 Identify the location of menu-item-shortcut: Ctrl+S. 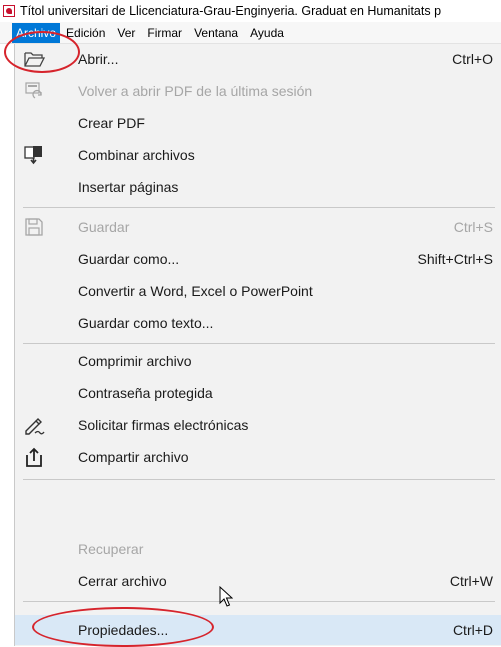
(473, 227).